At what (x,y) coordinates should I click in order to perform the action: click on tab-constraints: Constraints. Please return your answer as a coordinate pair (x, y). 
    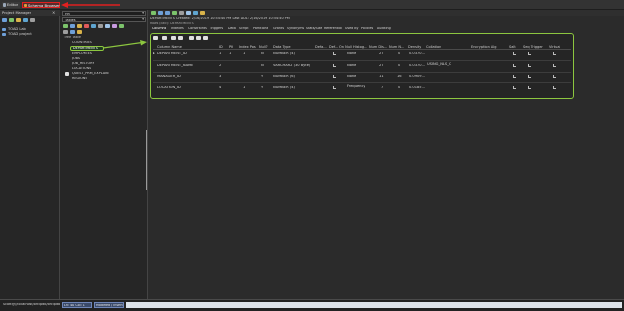
    Looking at the image, I should click on (197, 29).